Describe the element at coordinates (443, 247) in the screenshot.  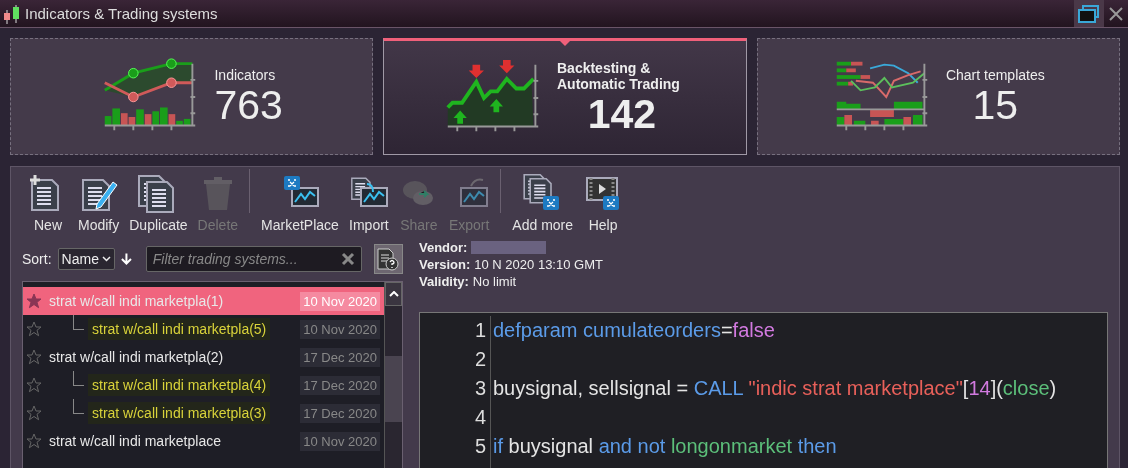
I see `detail-label: Vendor:` at that location.